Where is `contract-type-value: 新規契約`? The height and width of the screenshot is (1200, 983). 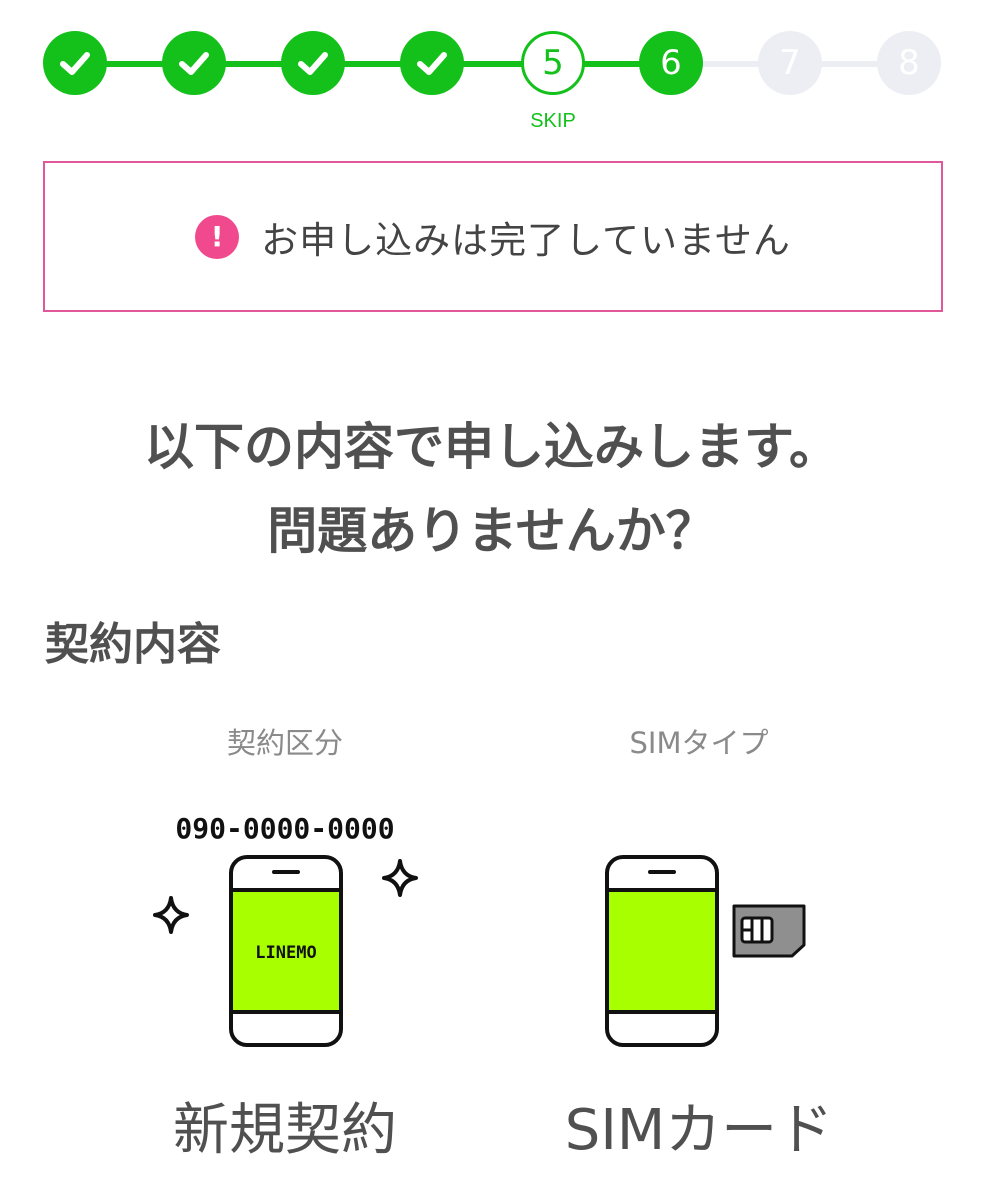
contract-type-value: 新規契約 is located at coordinates (285, 1130).